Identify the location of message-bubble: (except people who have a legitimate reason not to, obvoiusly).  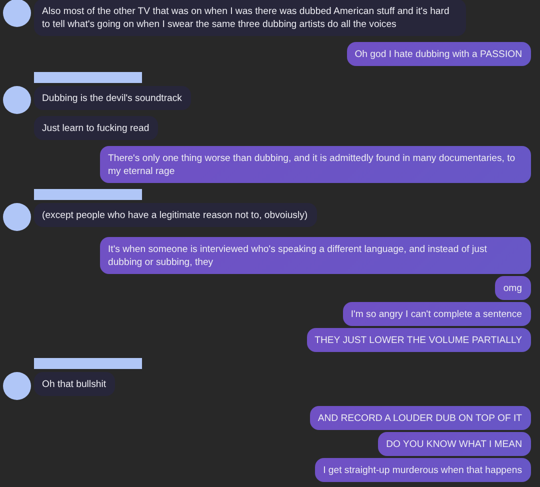
(175, 215).